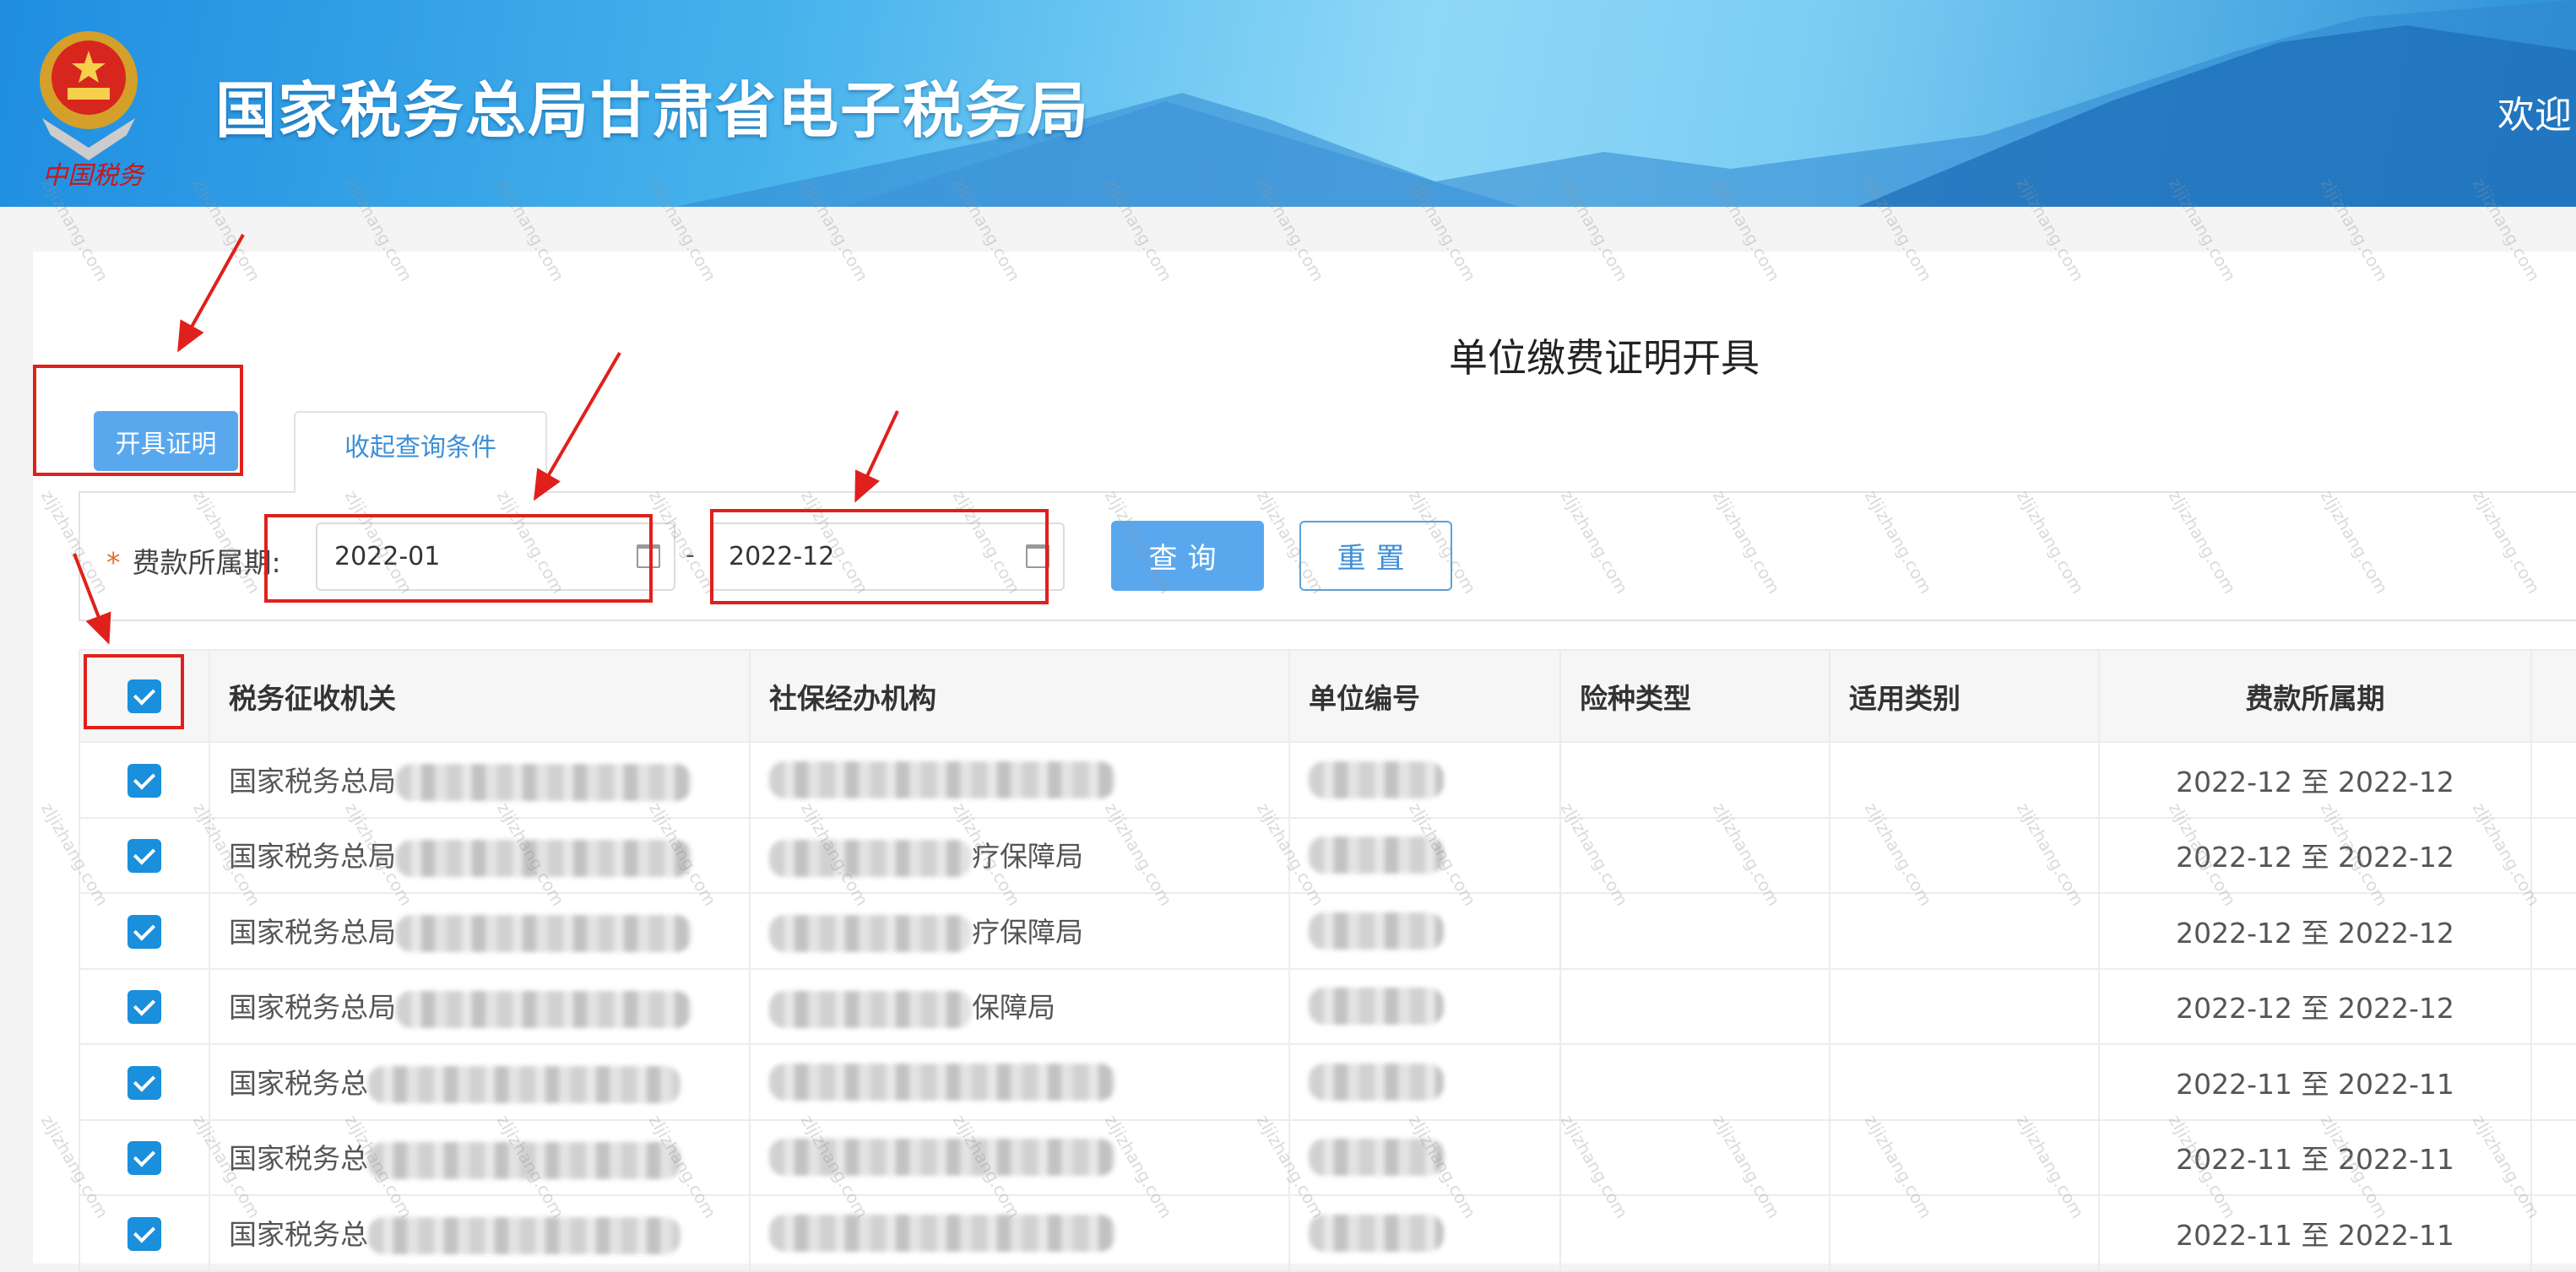  I want to click on required-mark: *, so click(113, 562).